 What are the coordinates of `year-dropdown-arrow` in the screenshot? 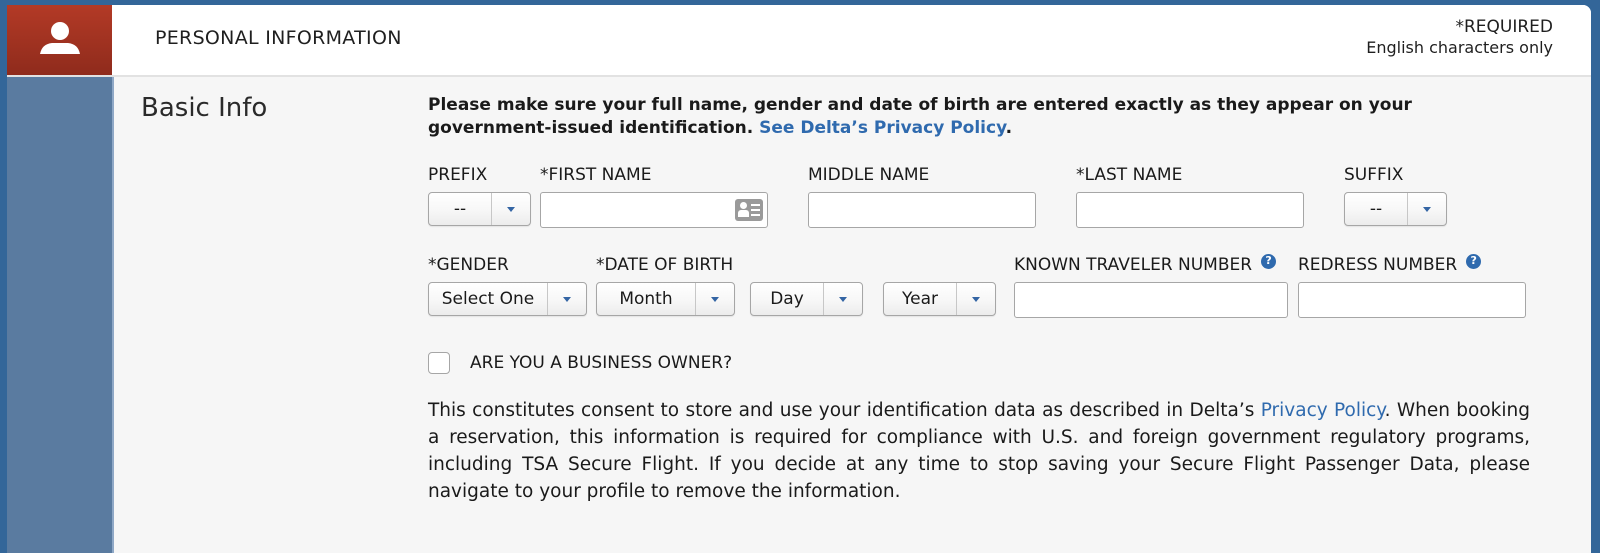 It's located at (975, 299).